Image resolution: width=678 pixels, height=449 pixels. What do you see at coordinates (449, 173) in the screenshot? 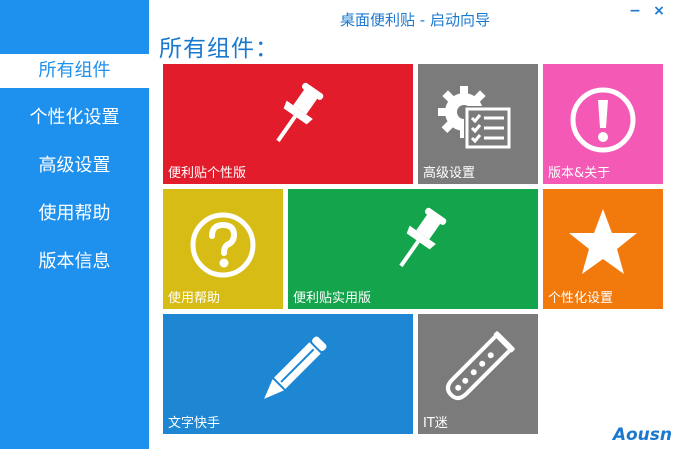
I see `tile-label: 高级设置` at bounding box center [449, 173].